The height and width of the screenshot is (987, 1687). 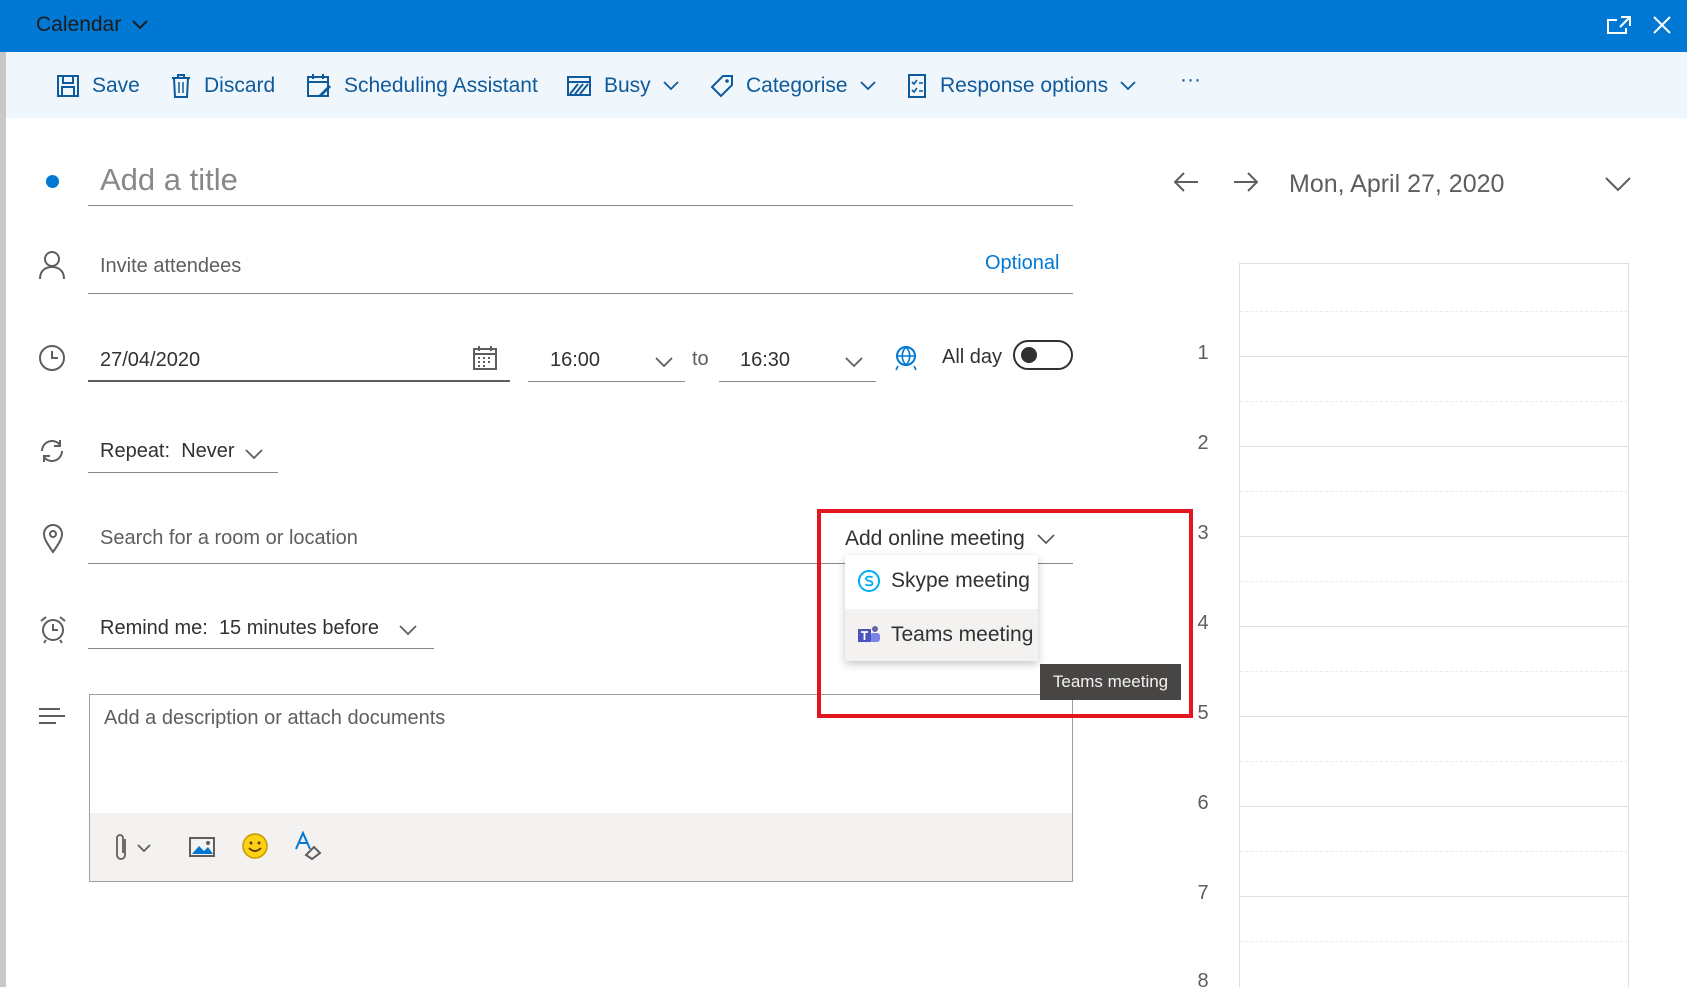 I want to click on remind-label-text: Remind me:, so click(x=154, y=628).